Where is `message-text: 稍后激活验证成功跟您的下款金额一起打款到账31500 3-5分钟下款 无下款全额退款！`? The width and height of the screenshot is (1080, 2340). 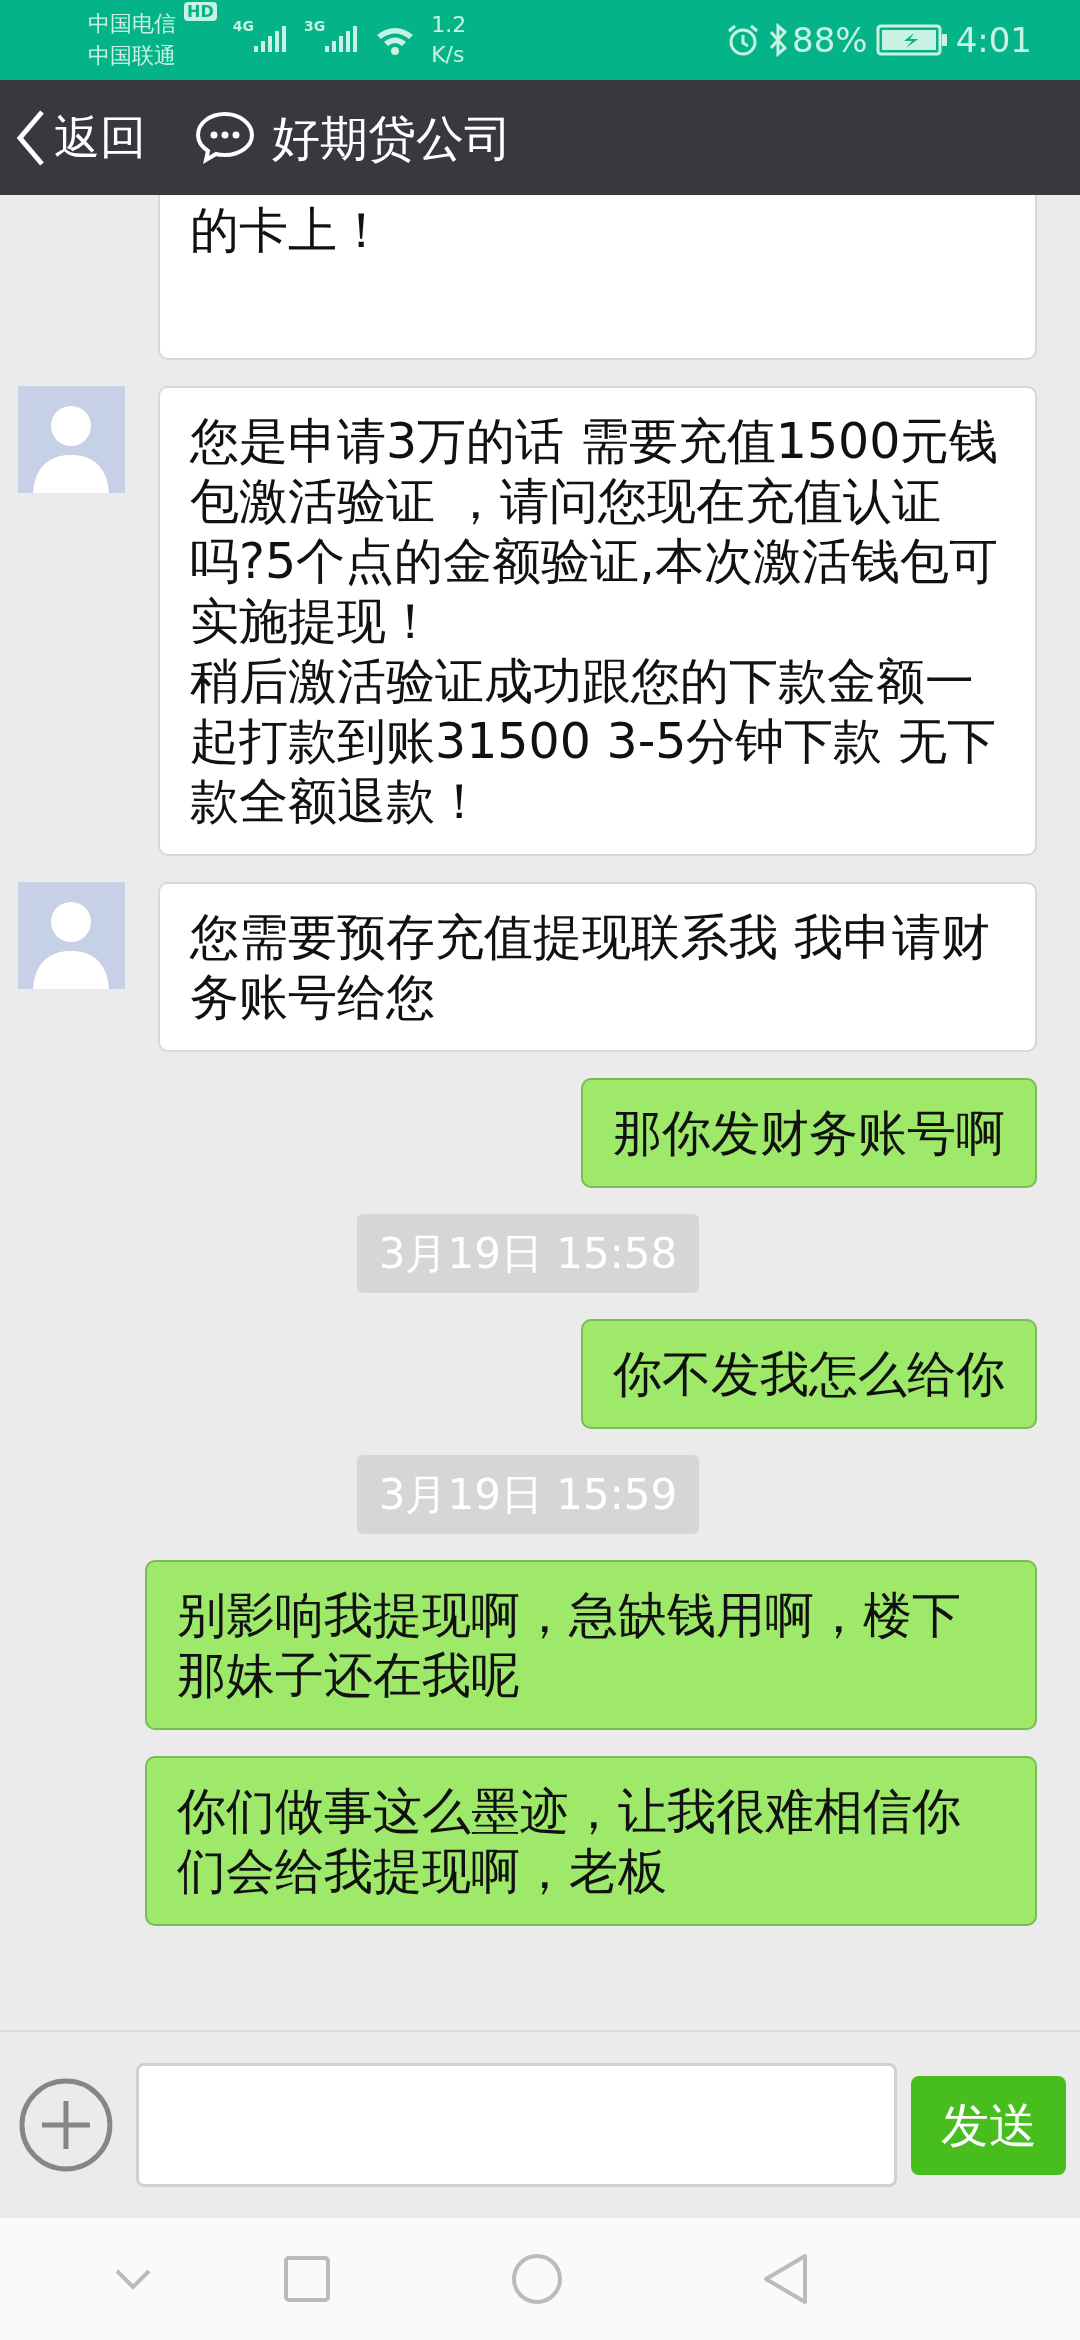
message-text: 稍后激活验证成功跟您的下款金额一起打款到账31500 3-5分钟下款 无下款全额退款！ is located at coordinates (594, 742).